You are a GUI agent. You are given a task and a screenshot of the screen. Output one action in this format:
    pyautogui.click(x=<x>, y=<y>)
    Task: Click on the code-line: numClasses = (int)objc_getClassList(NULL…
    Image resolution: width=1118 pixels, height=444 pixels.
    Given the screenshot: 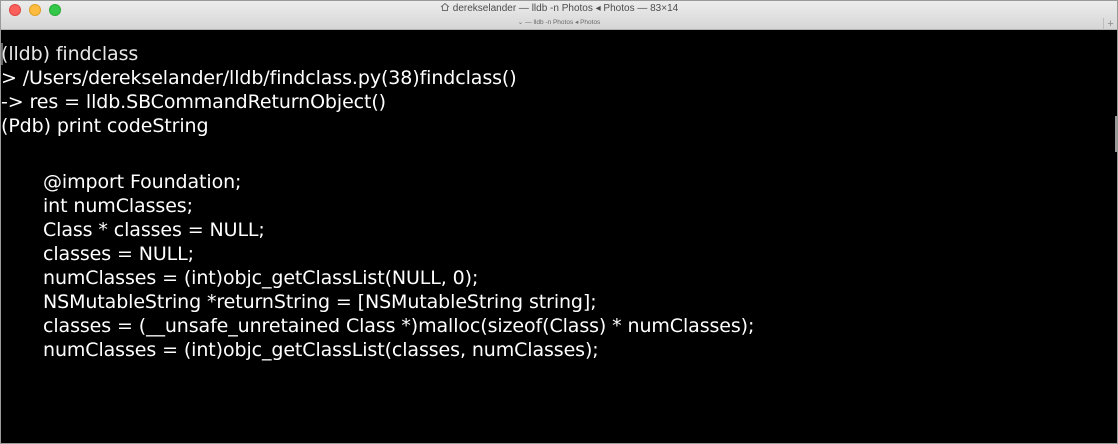 What is the action you would take?
    pyautogui.click(x=261, y=278)
    